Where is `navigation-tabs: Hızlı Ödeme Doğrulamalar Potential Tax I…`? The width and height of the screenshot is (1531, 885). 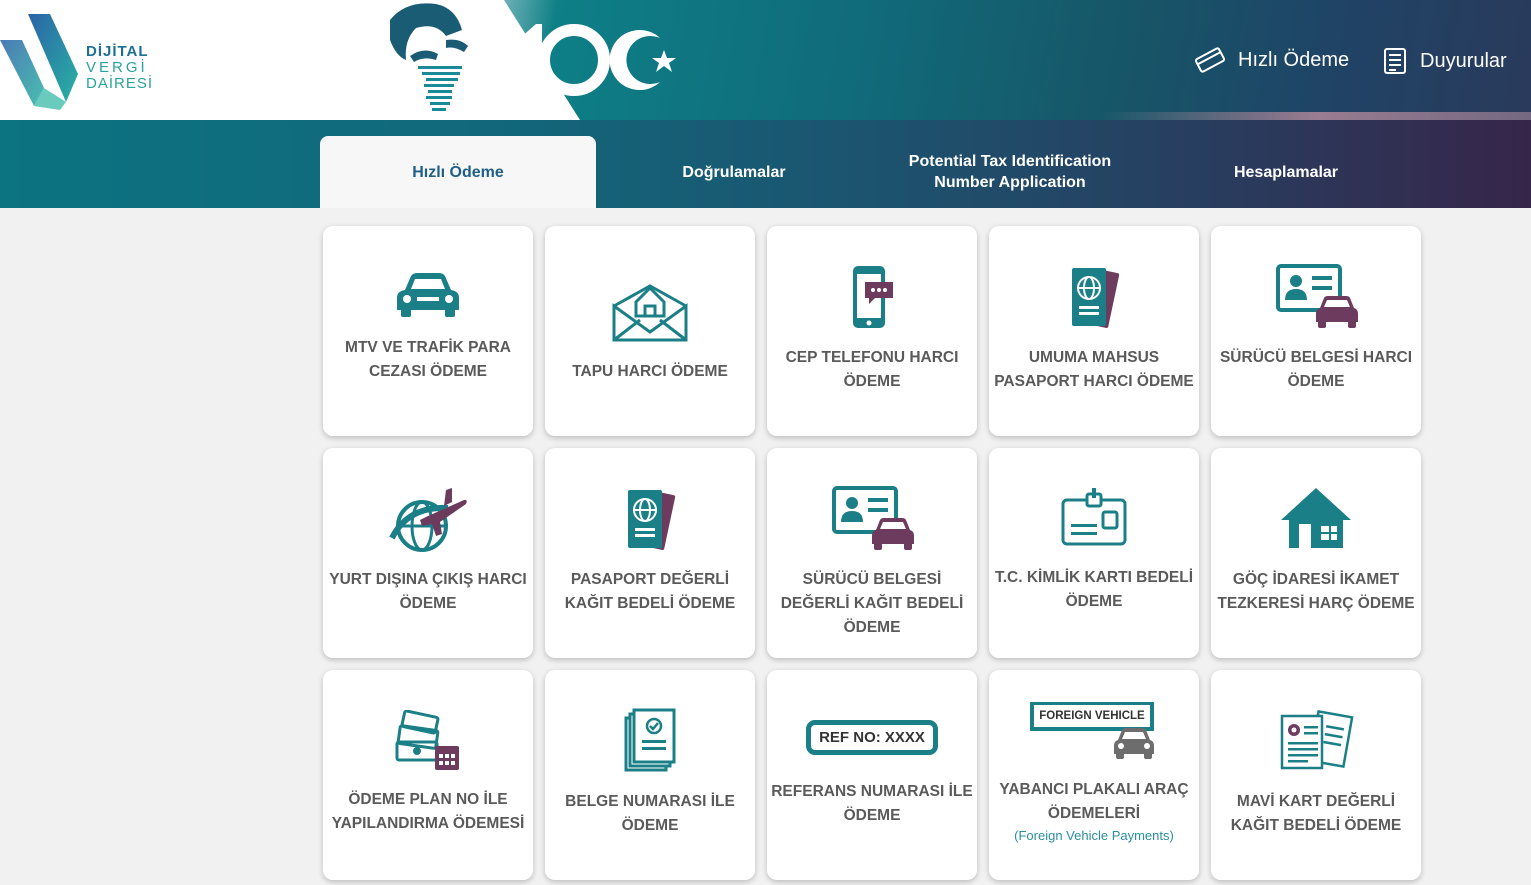 navigation-tabs: Hızlı Ödeme Doğrulamalar Potential Tax I… is located at coordinates (765, 164).